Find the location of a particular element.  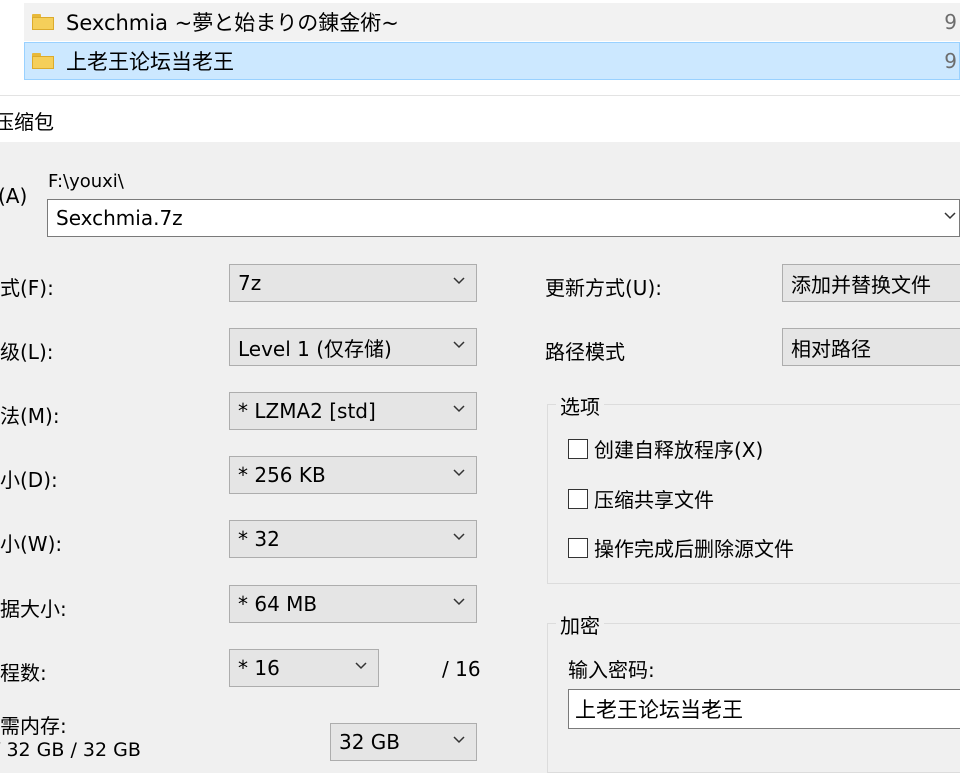

file-name: Sexchmia ~夢と始まりの錬金術~ is located at coordinates (232, 23).